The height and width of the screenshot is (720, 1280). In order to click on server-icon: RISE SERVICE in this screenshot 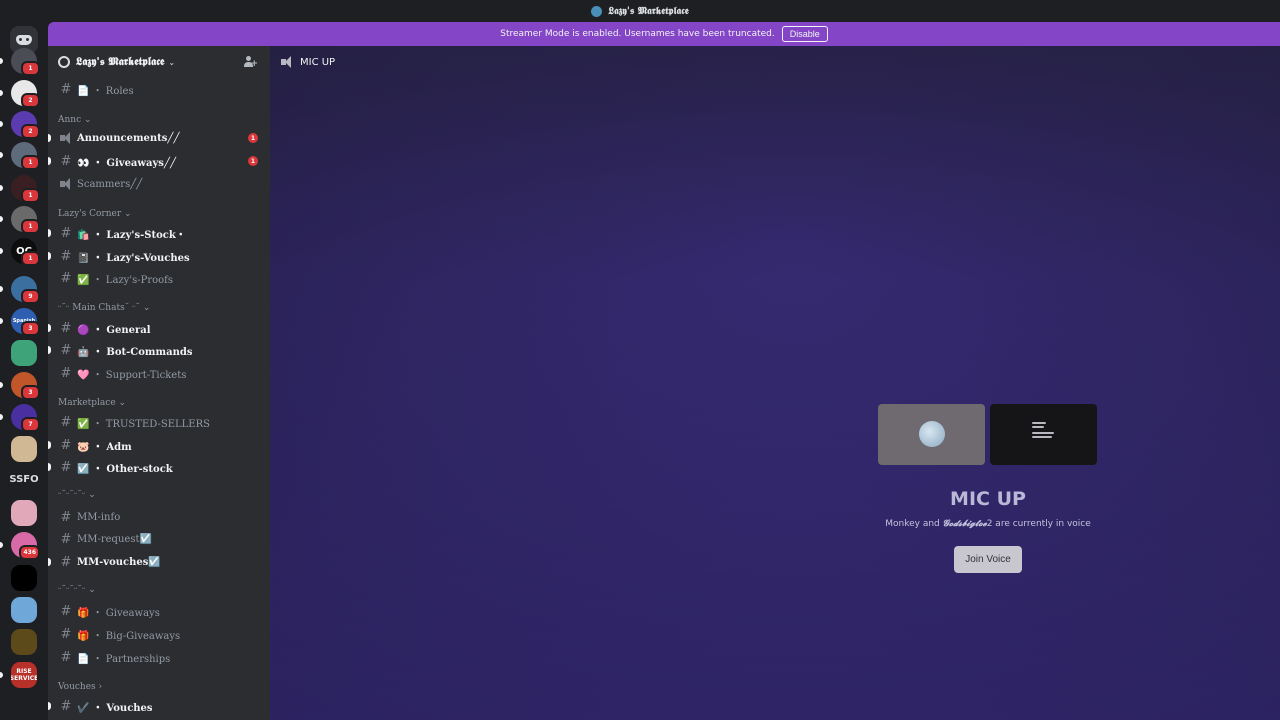, I will do `click(18, 675)`.